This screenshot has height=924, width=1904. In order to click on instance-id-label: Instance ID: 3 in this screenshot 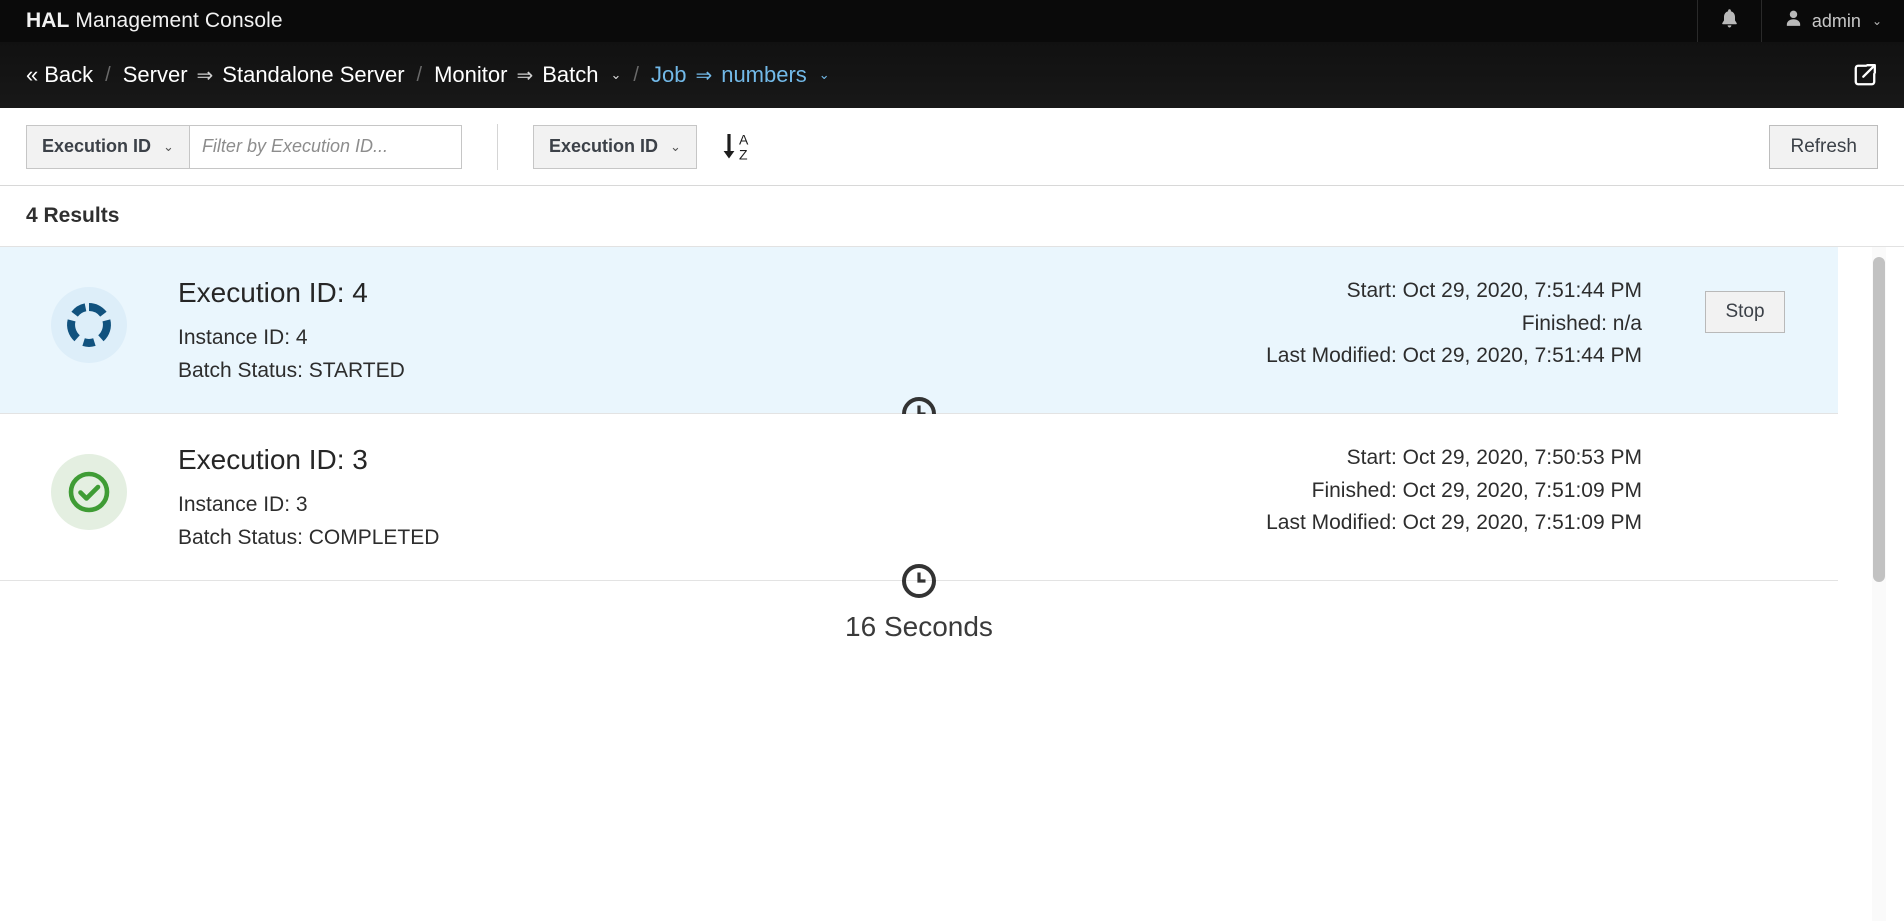, I will do `click(243, 505)`.